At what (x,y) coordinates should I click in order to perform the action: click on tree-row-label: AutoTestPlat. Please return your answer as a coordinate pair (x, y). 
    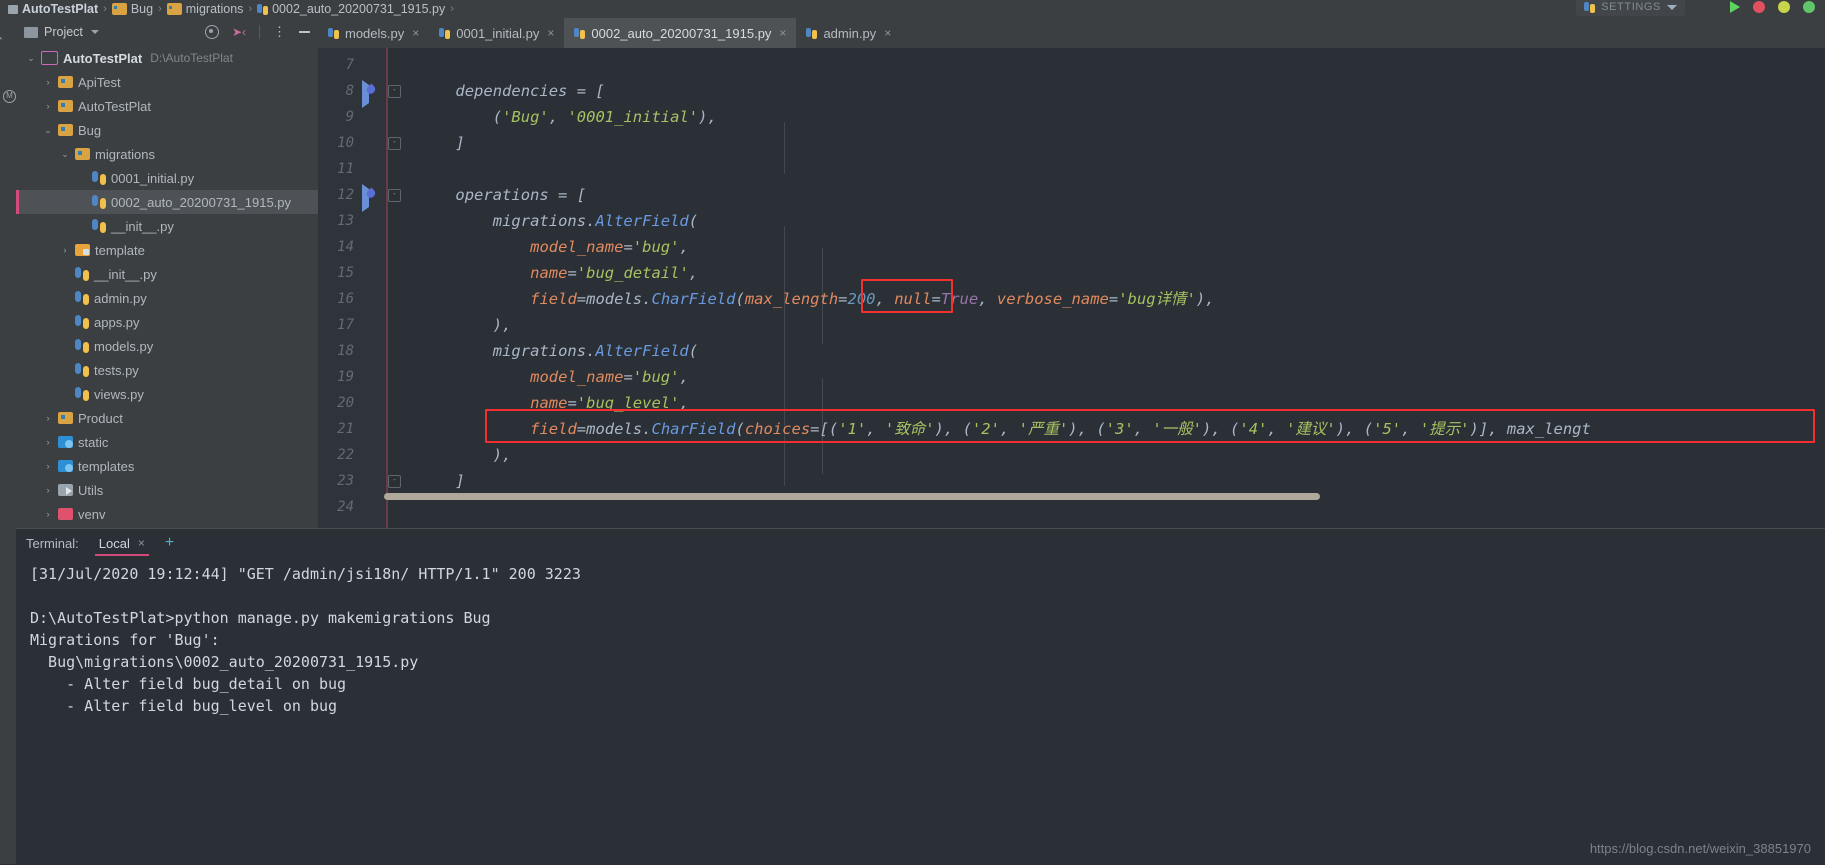
    Looking at the image, I should click on (114, 106).